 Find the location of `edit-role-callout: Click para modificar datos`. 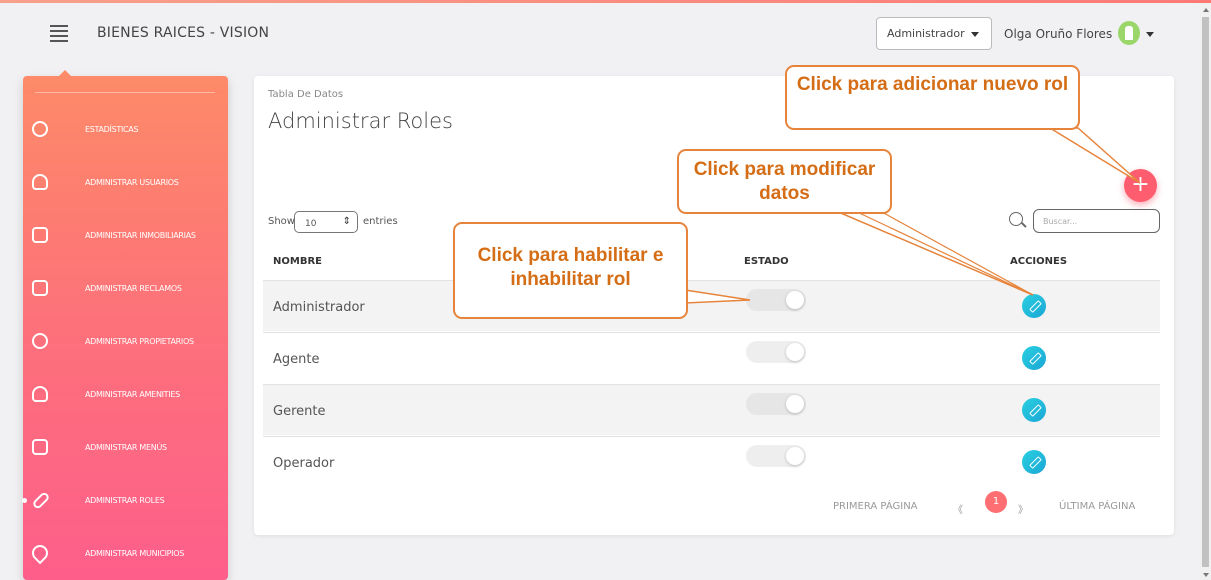

edit-role-callout: Click para modificar datos is located at coordinates (784, 181).